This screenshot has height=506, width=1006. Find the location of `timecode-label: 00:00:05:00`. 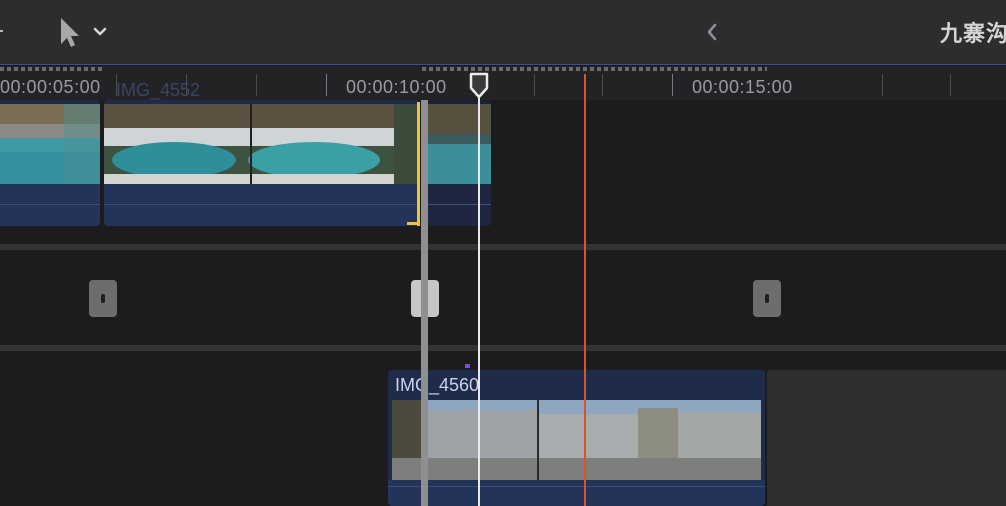

timecode-label: 00:00:05:00 is located at coordinates (50, 87).